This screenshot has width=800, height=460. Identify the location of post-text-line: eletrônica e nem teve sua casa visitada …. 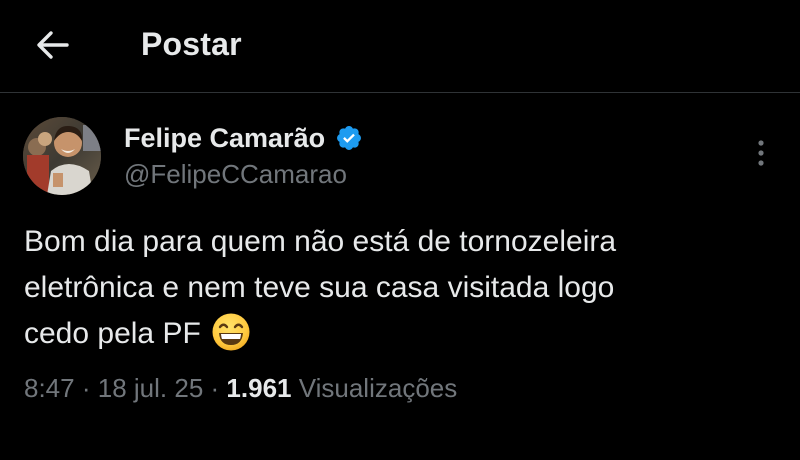
(319, 287).